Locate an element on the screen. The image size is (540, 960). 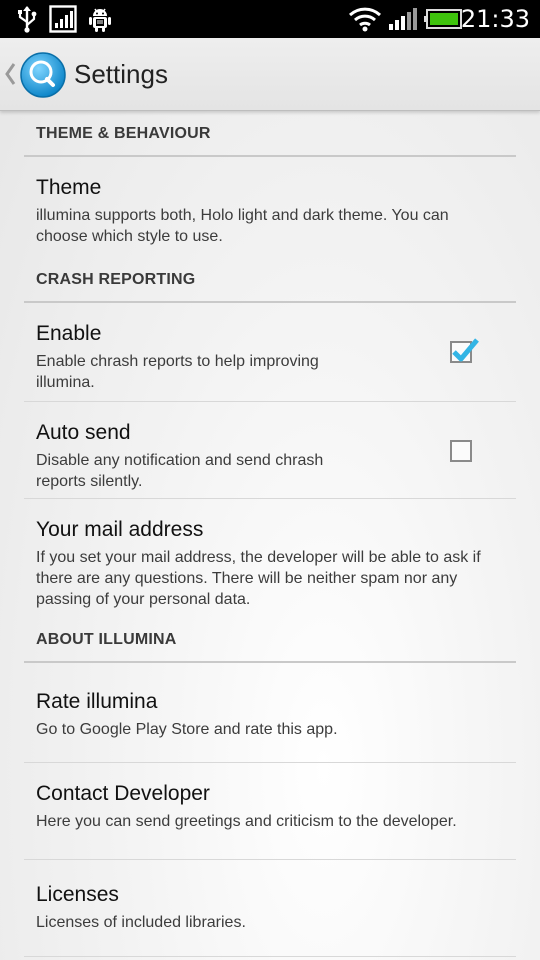
pref-title: Licenses is located at coordinates (77, 894).